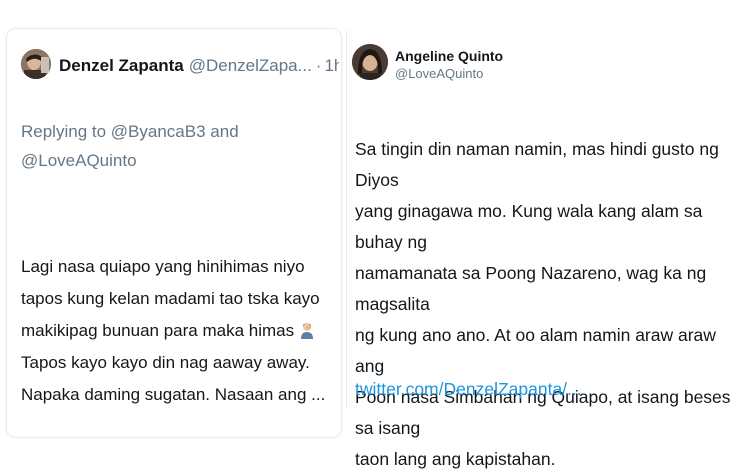  Describe the element at coordinates (455, 459) in the screenshot. I see `tweet-line: taon lang ang kapistahan.` at that location.